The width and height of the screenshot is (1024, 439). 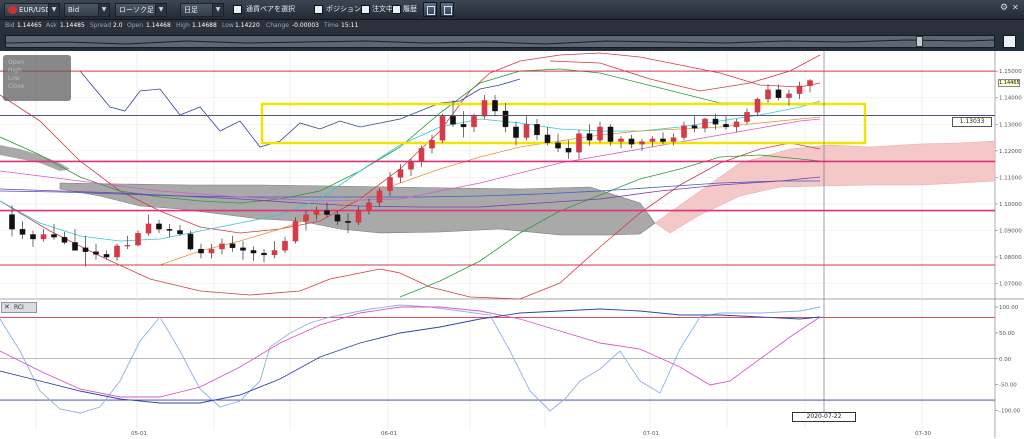 I want to click on price-tick-label: 1.07000, so click(x=1010, y=285).